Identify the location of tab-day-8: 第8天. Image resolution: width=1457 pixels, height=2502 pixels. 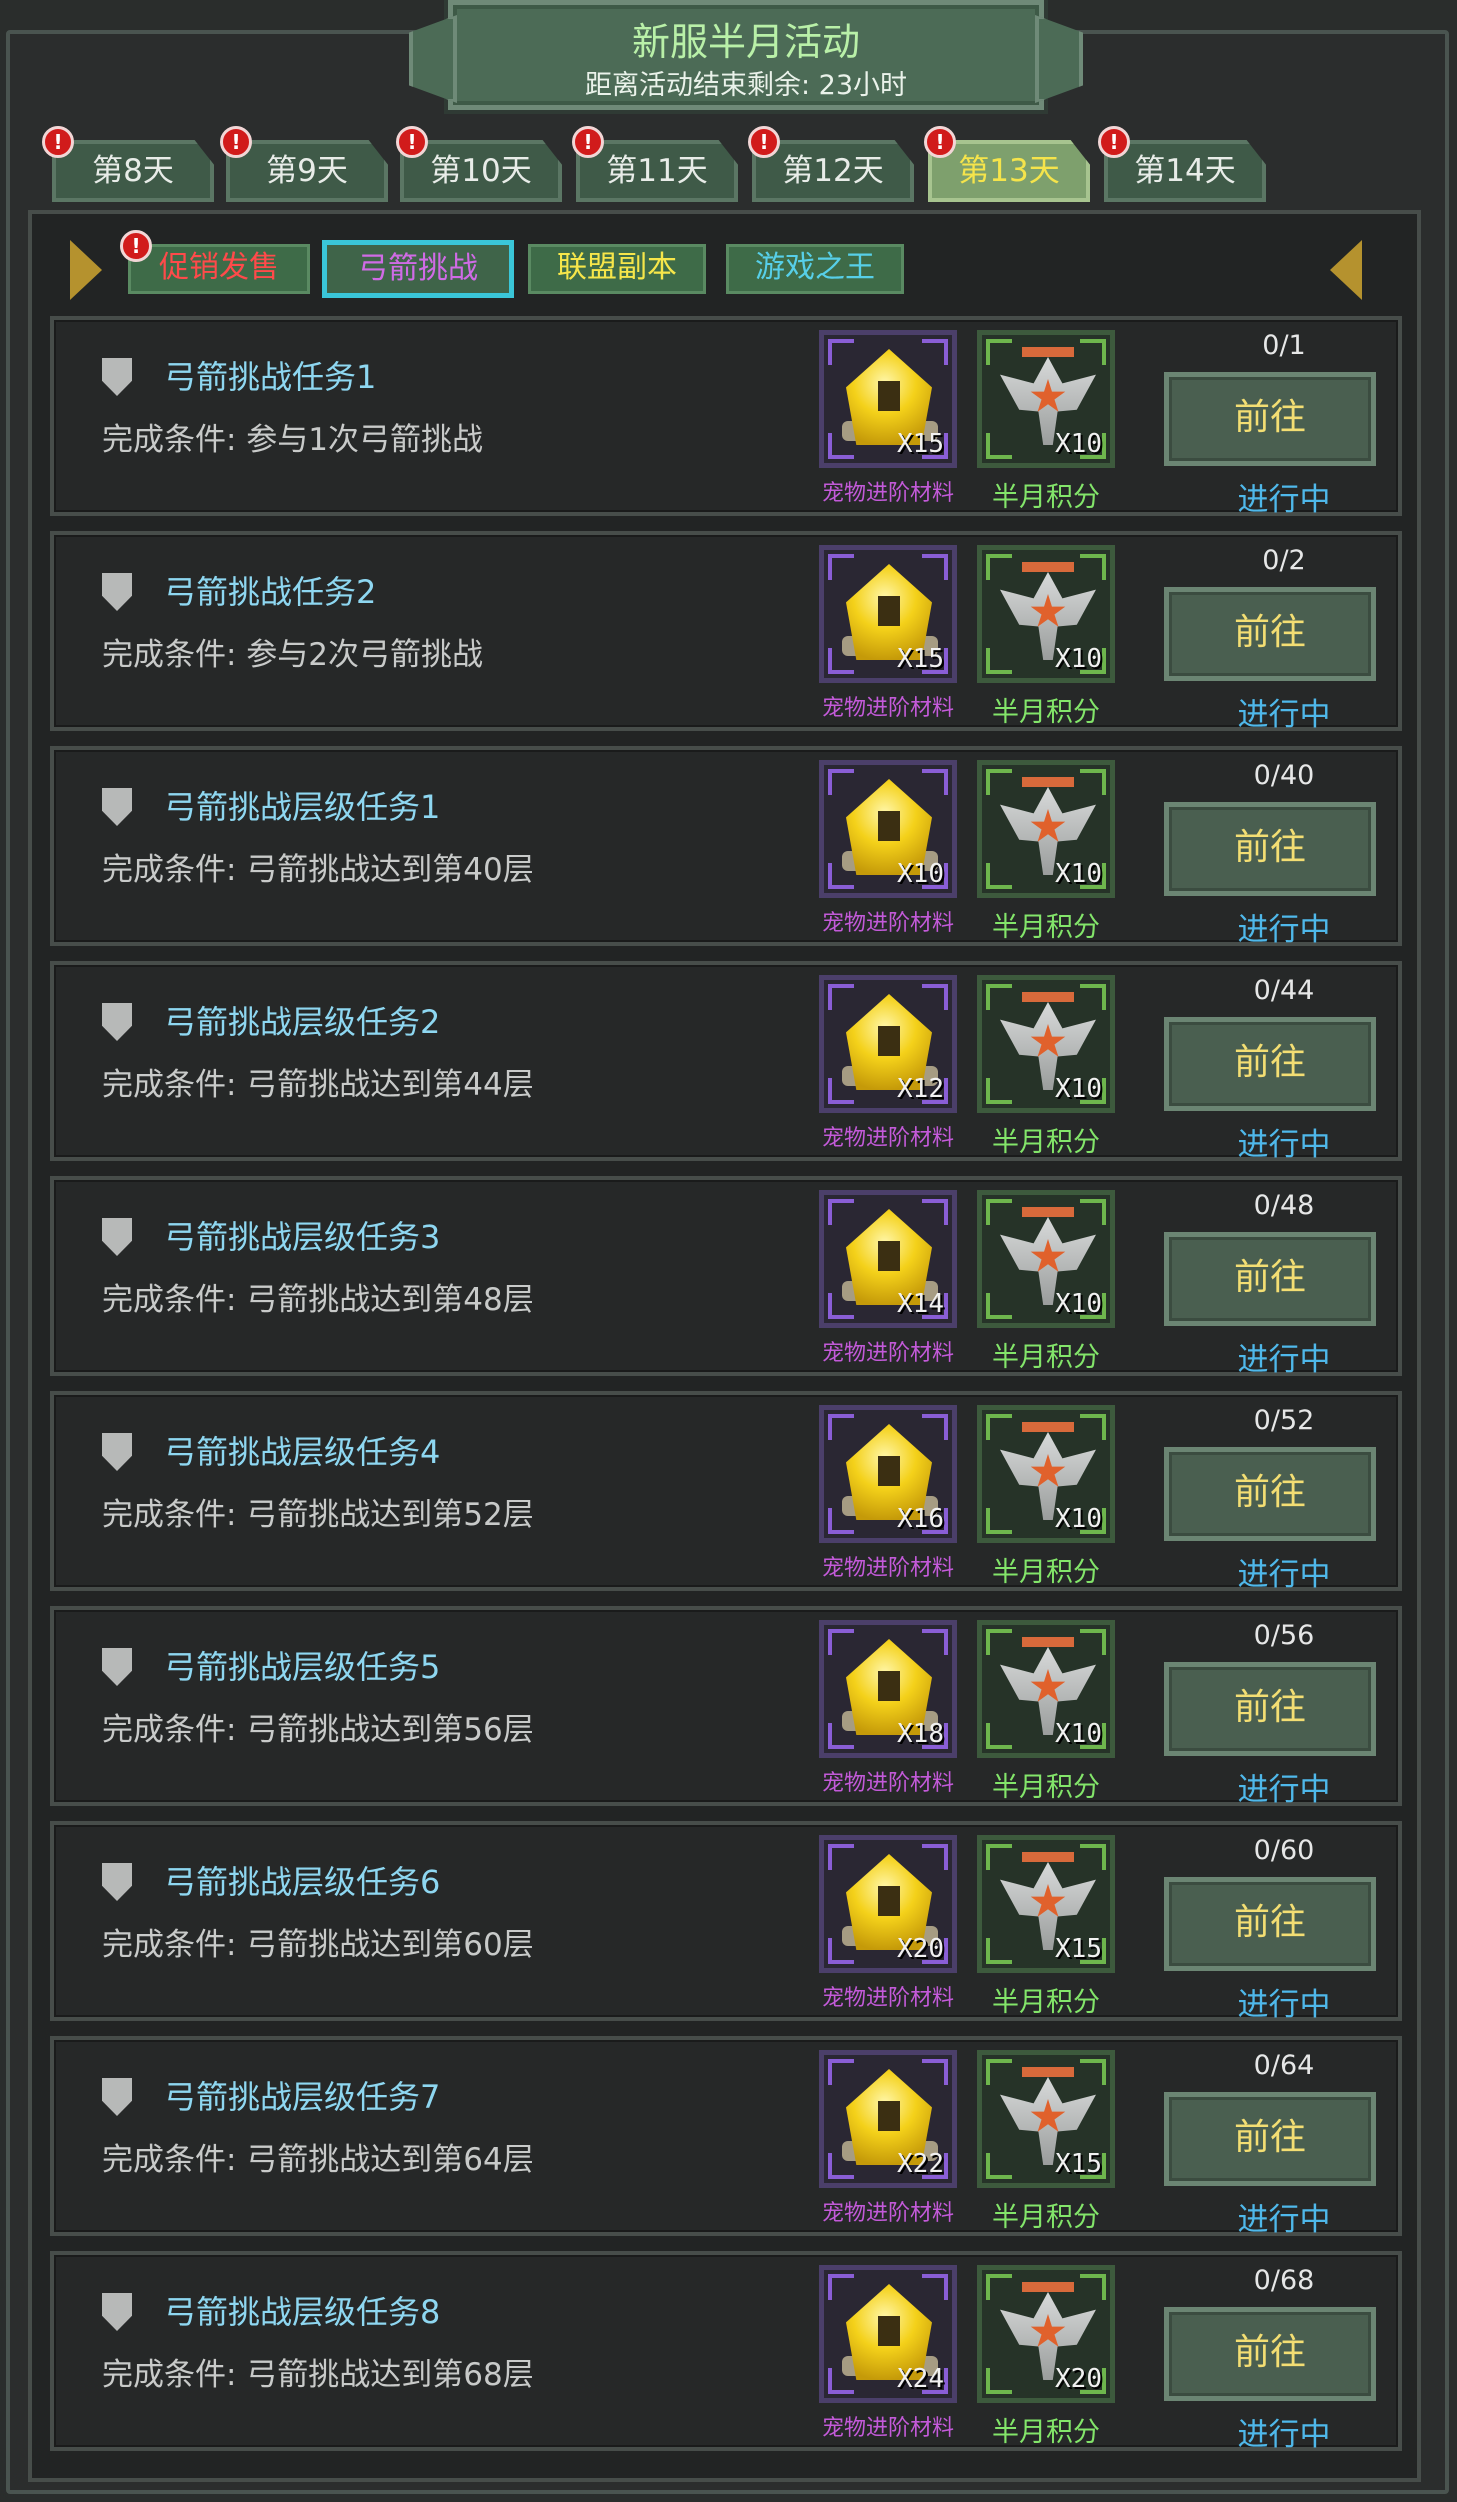
(133, 171).